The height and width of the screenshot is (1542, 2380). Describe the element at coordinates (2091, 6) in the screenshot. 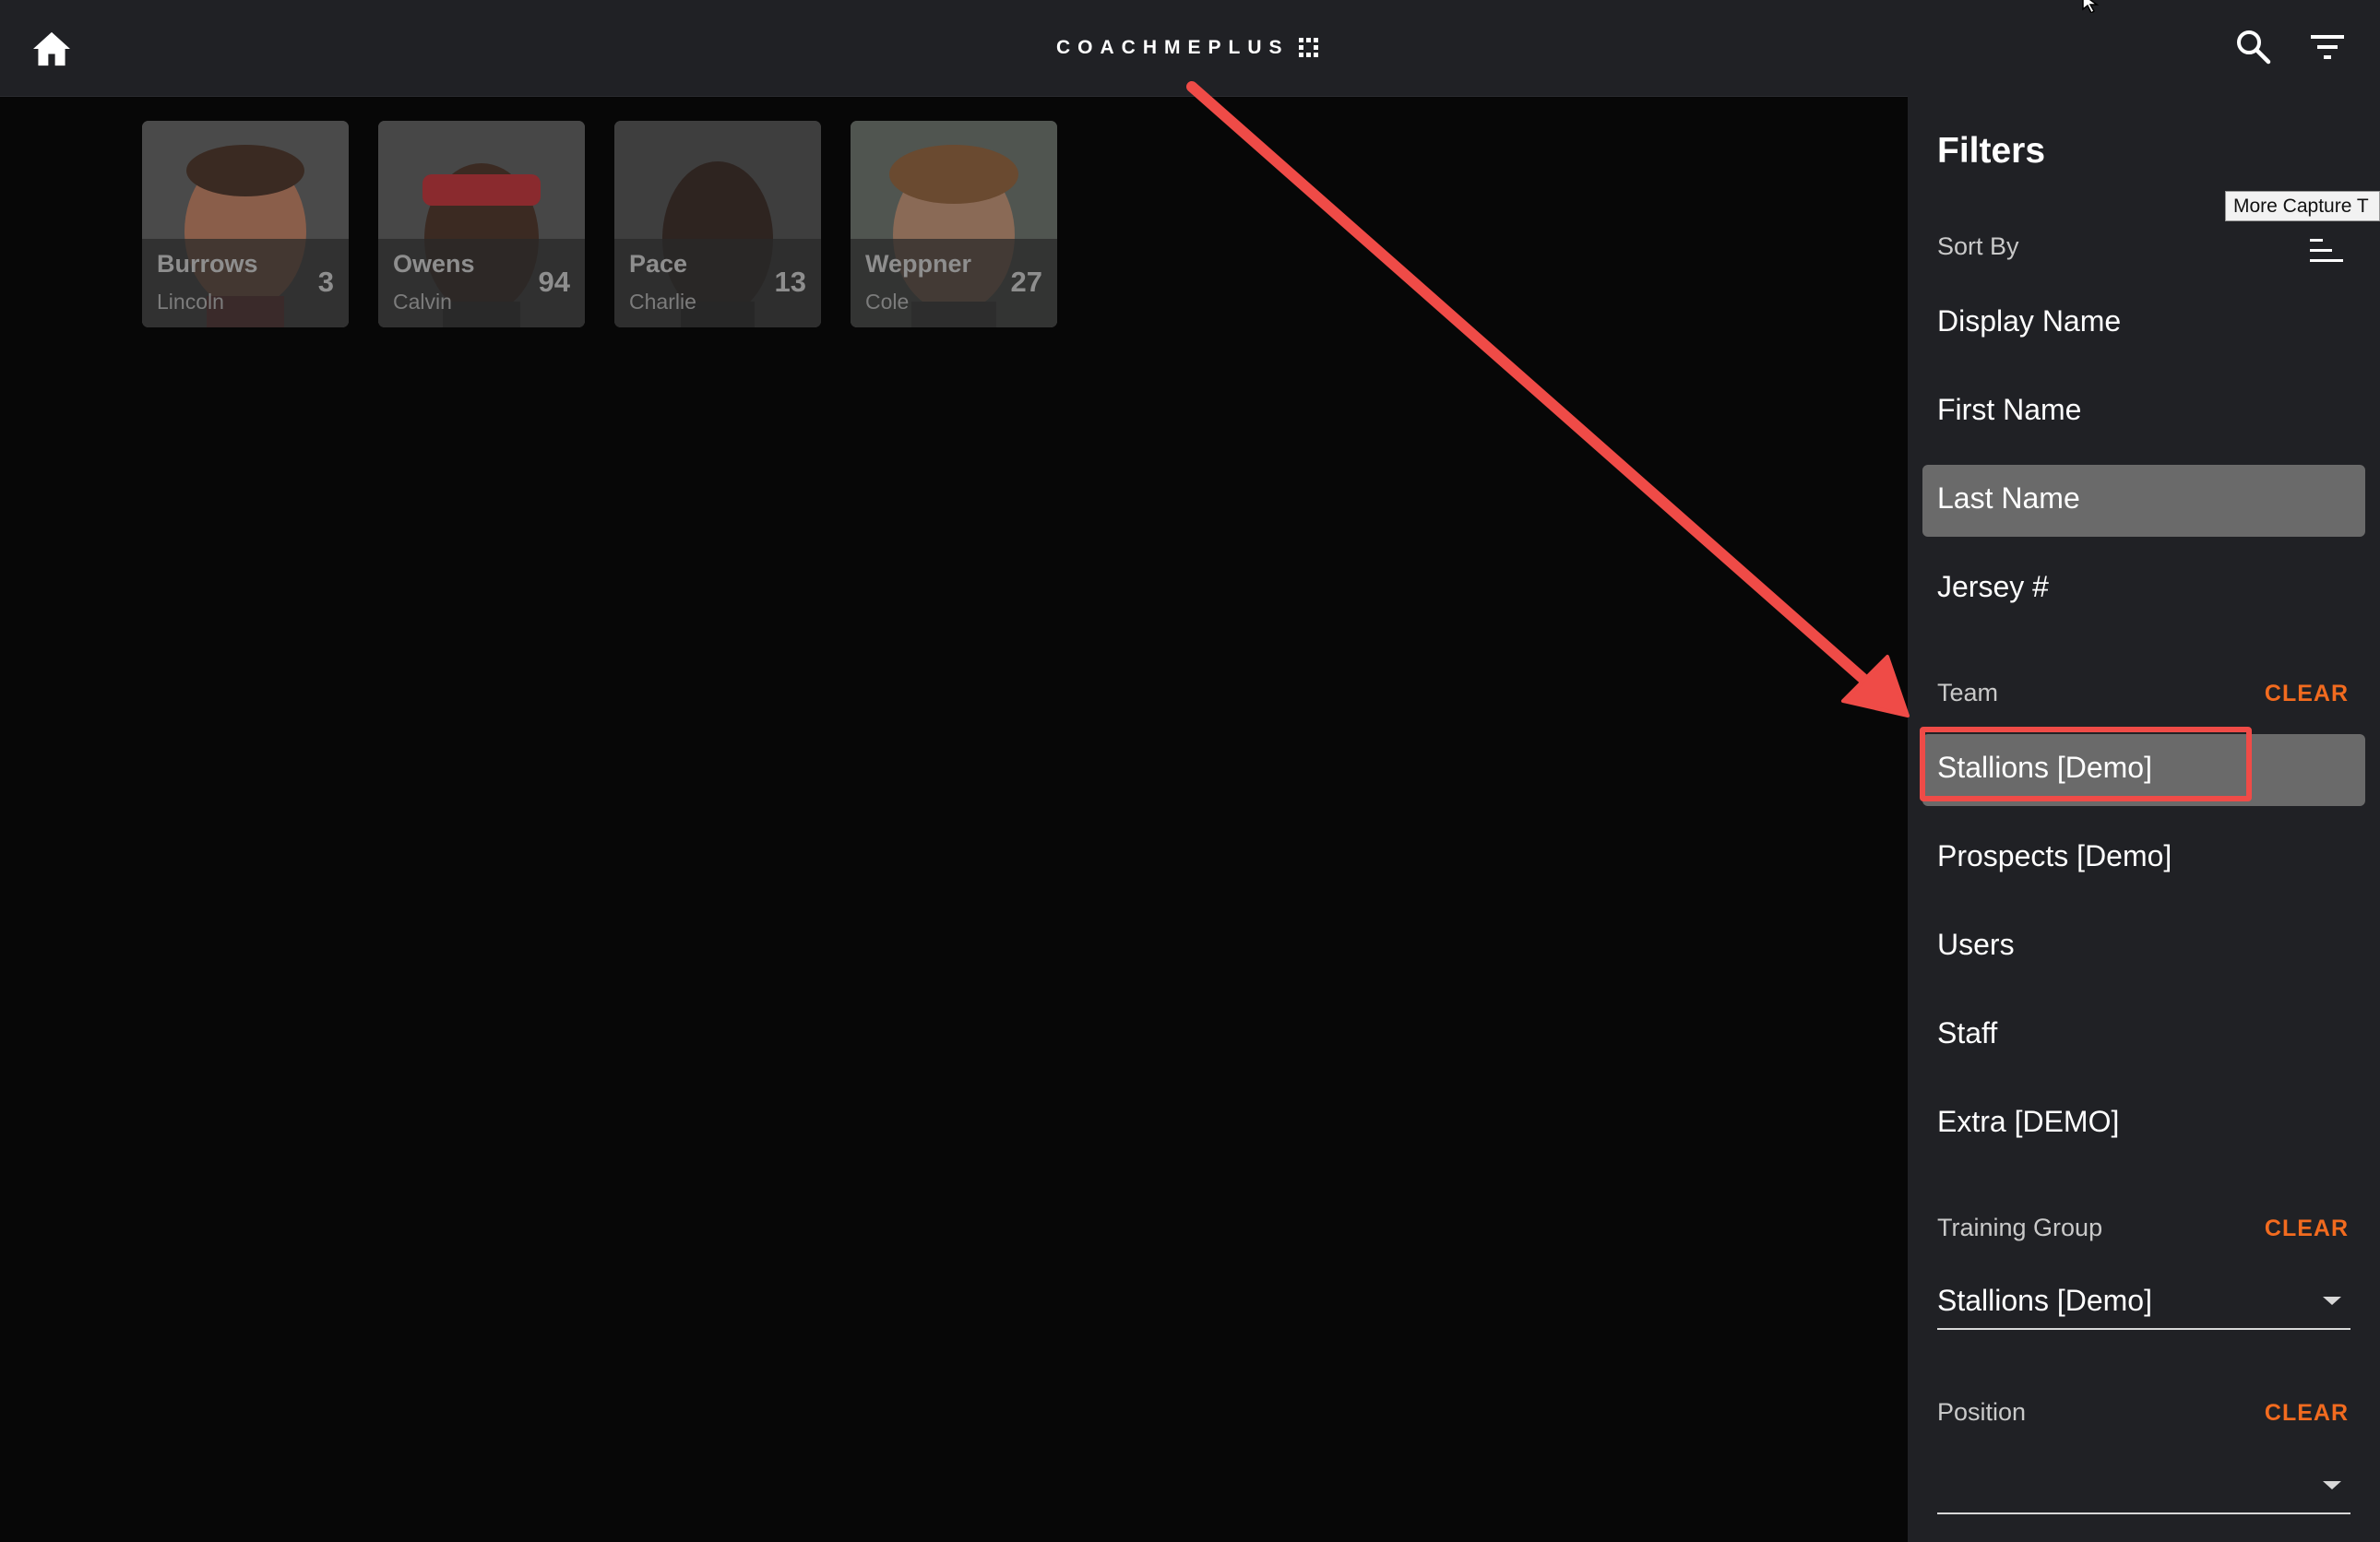

I see `mouse-cursor-icon` at that location.